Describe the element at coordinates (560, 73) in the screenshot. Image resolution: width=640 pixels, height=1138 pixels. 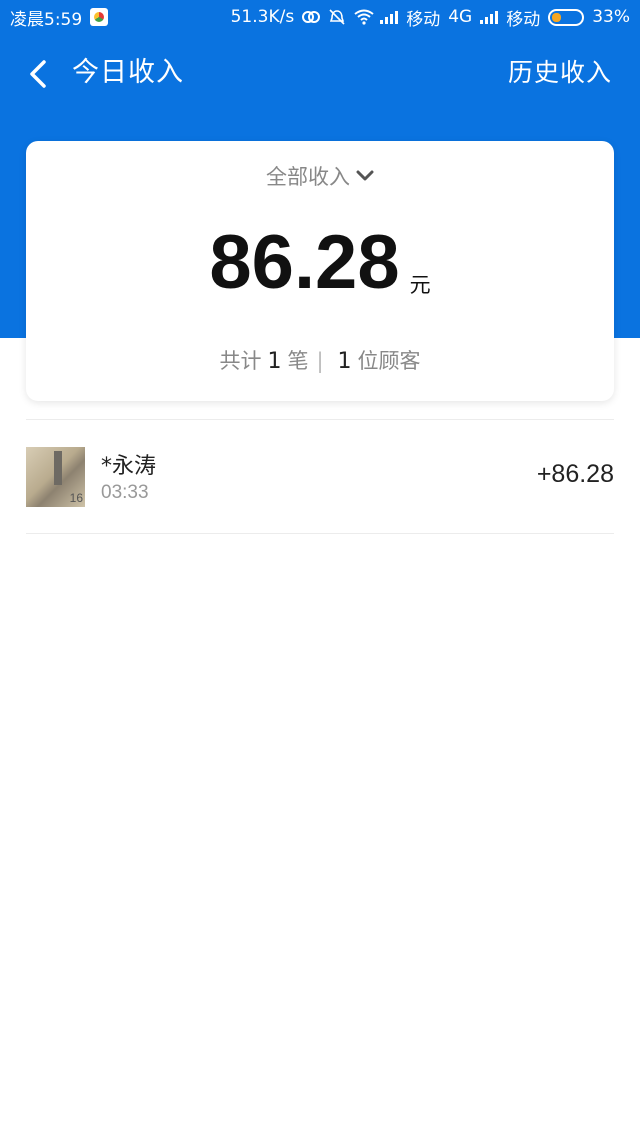
I see `history-income-link: 历史收入` at that location.